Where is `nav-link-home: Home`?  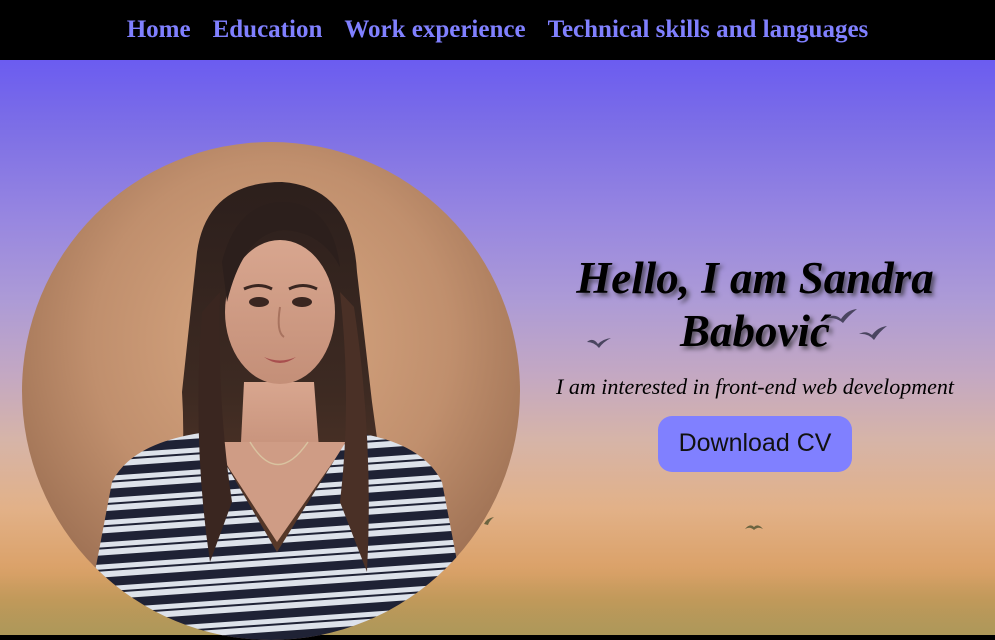
nav-link-home: Home is located at coordinates (159, 30).